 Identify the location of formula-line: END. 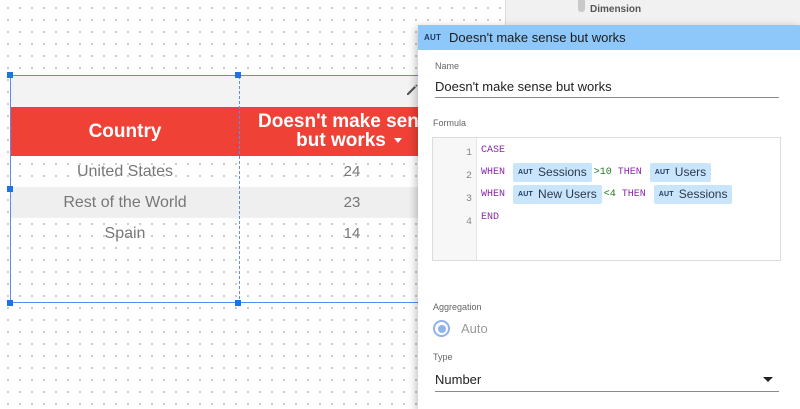
(490, 217).